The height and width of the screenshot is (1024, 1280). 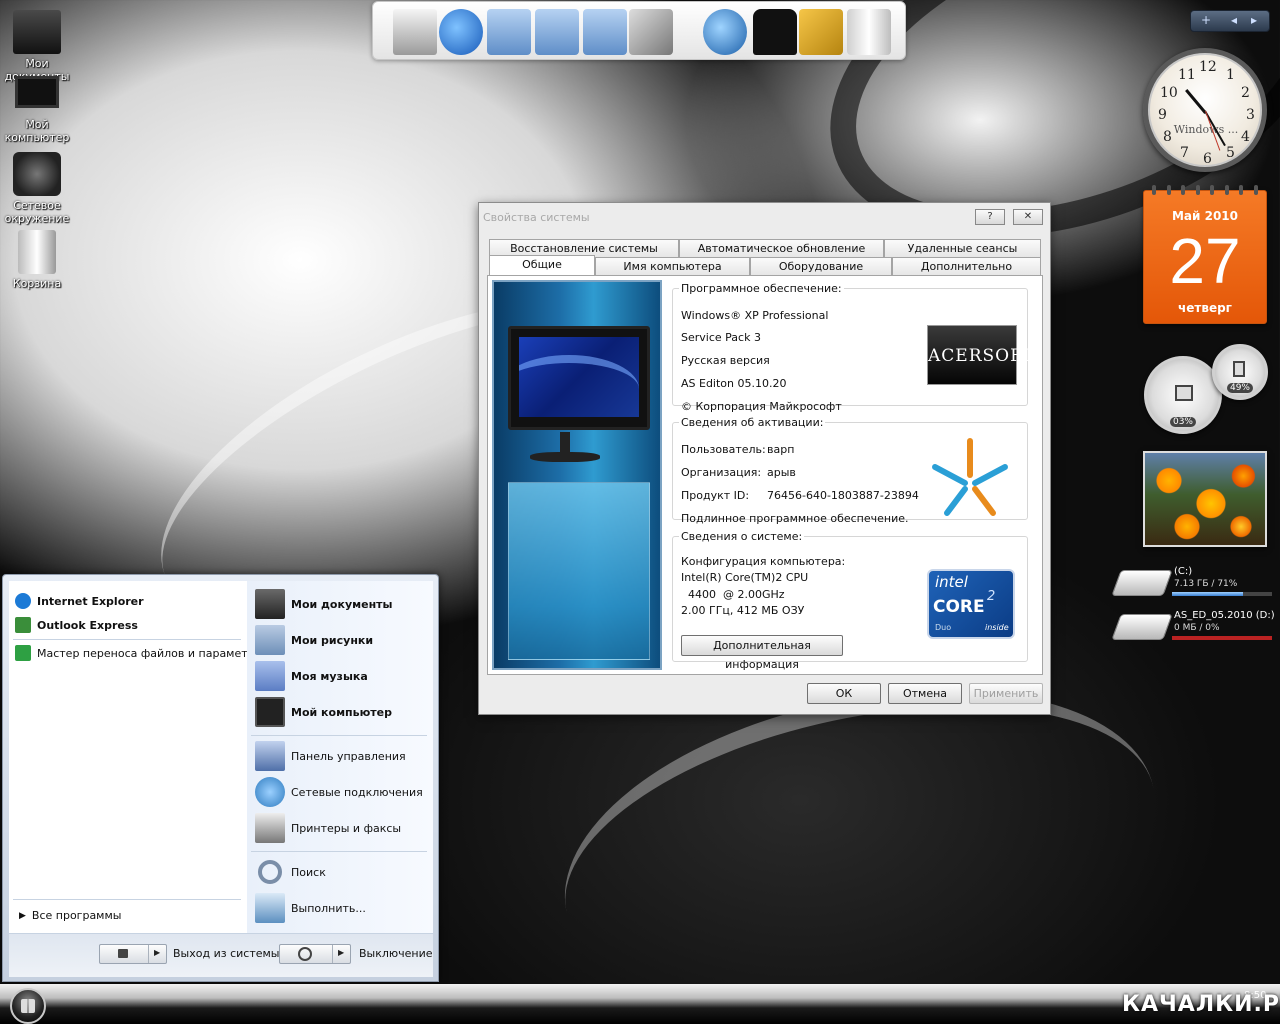 What do you see at coordinates (990, 217) in the screenshot?
I see `help-button: ?` at bounding box center [990, 217].